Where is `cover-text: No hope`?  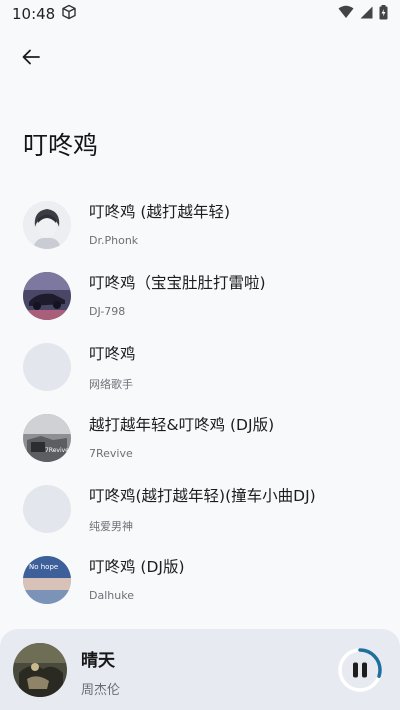
cover-text: No hope is located at coordinates (43, 567).